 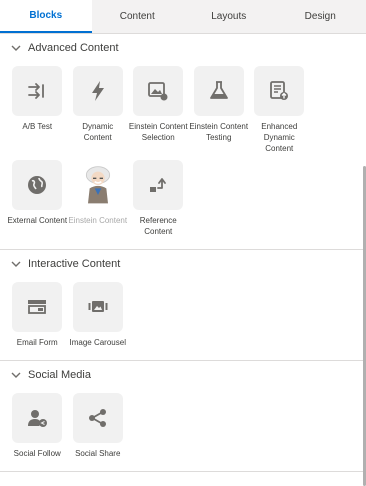 I want to click on ab-test-icon, so click(x=37, y=91).